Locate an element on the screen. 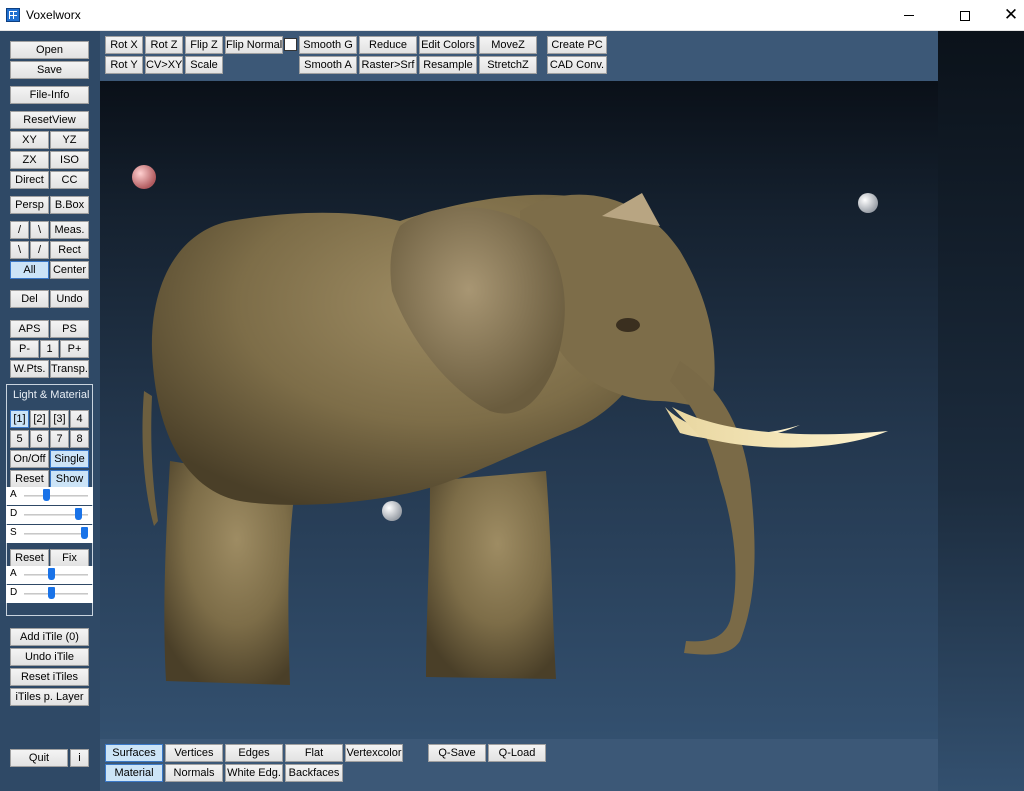  vertices-button: Vertices is located at coordinates (194, 753).